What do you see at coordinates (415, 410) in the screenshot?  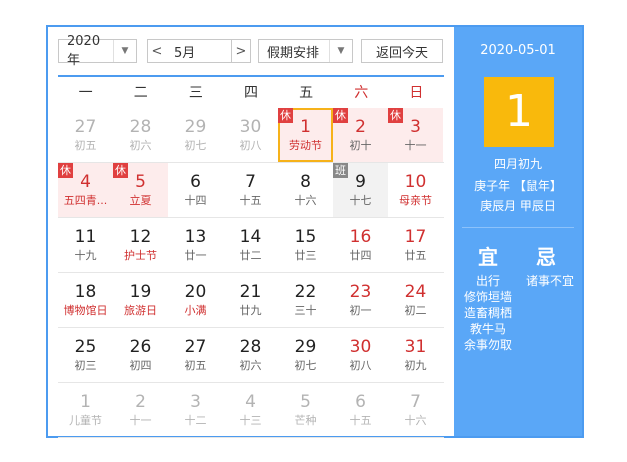 I see `day-cell: 7 十六` at bounding box center [415, 410].